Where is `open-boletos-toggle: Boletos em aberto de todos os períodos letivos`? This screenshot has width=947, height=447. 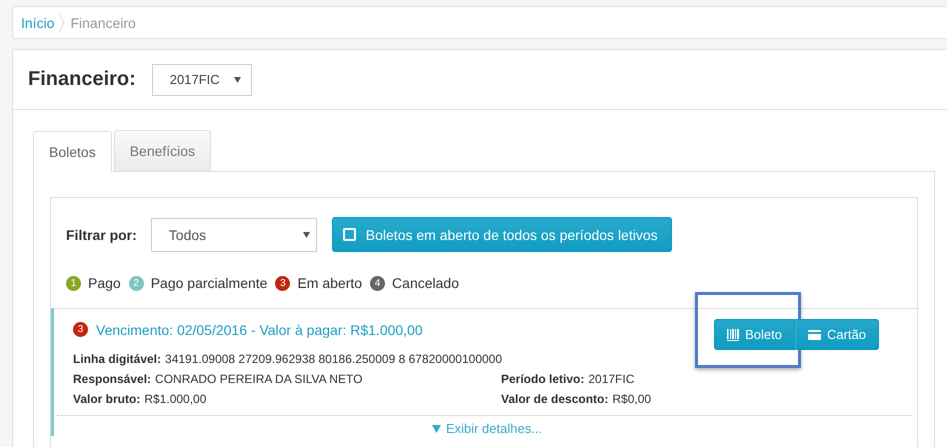
open-boletos-toggle: Boletos em aberto de todos os períodos letivos is located at coordinates (502, 234).